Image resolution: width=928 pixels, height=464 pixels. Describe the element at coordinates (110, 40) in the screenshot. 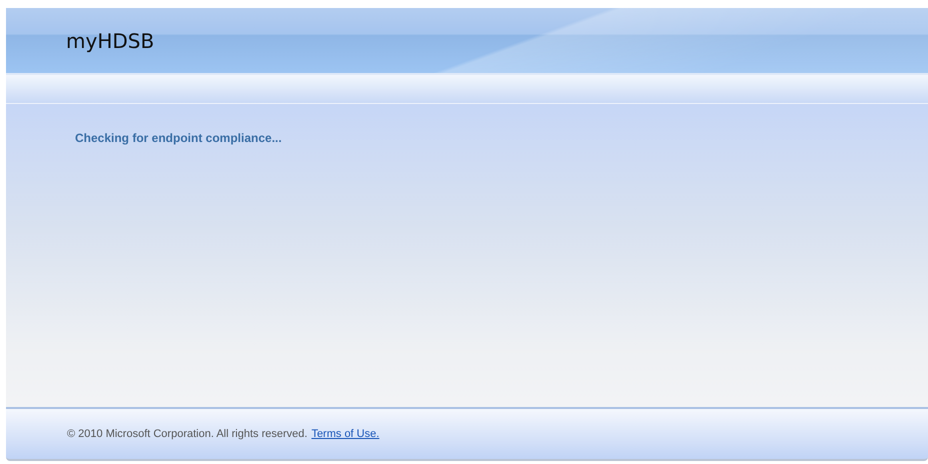

I see `site-title: myHDSB` at that location.